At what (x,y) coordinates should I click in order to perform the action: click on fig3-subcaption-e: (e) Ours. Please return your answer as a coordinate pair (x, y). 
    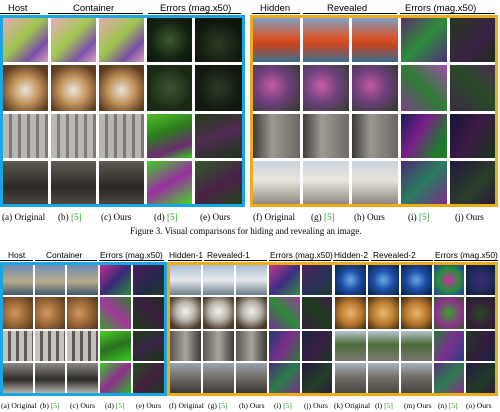
    Looking at the image, I should click on (215, 217).